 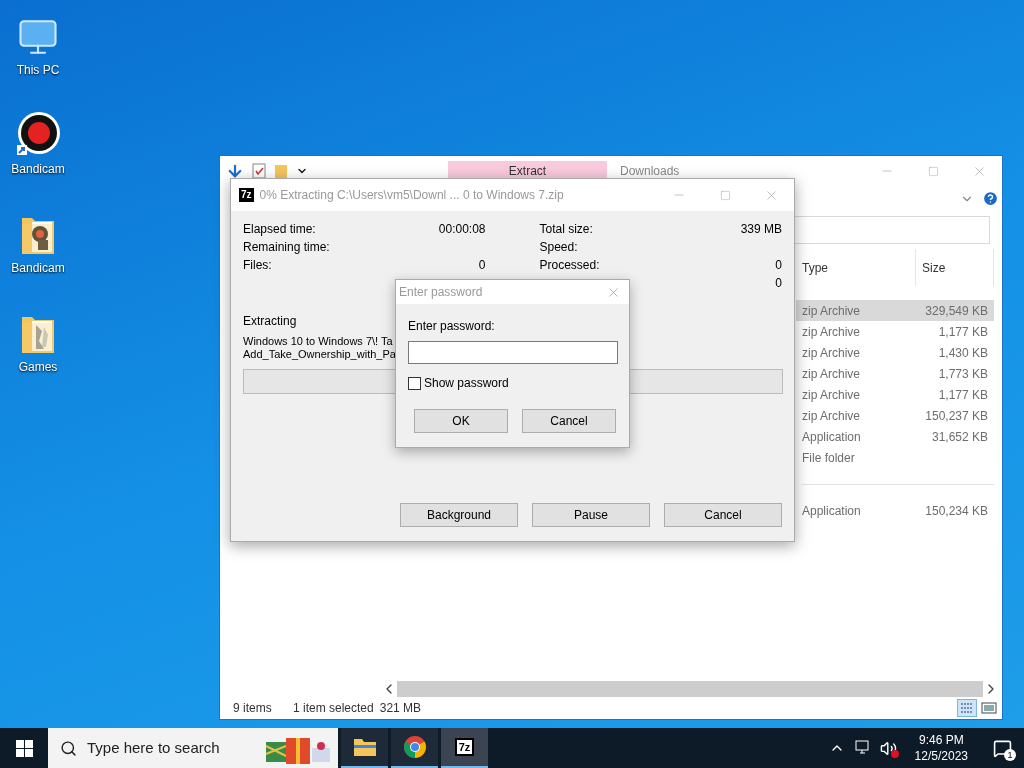 What do you see at coordinates (513, 352) in the screenshot?
I see `password-field` at bounding box center [513, 352].